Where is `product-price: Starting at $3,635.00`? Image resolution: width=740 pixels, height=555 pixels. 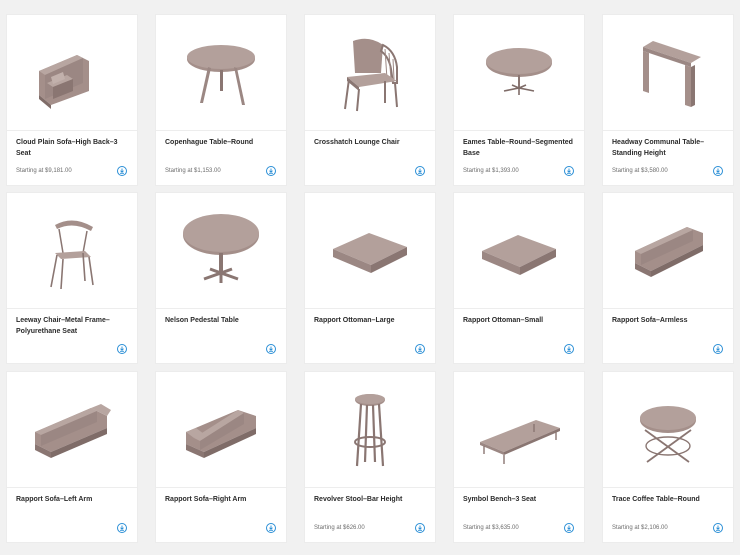 product-price: Starting at $3,635.00 is located at coordinates (491, 528).